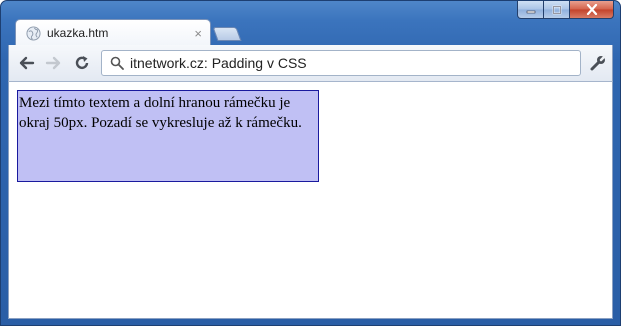 The height and width of the screenshot is (326, 621). I want to click on address-text: itnetwork.cz: Padding v CSS, so click(218, 63).